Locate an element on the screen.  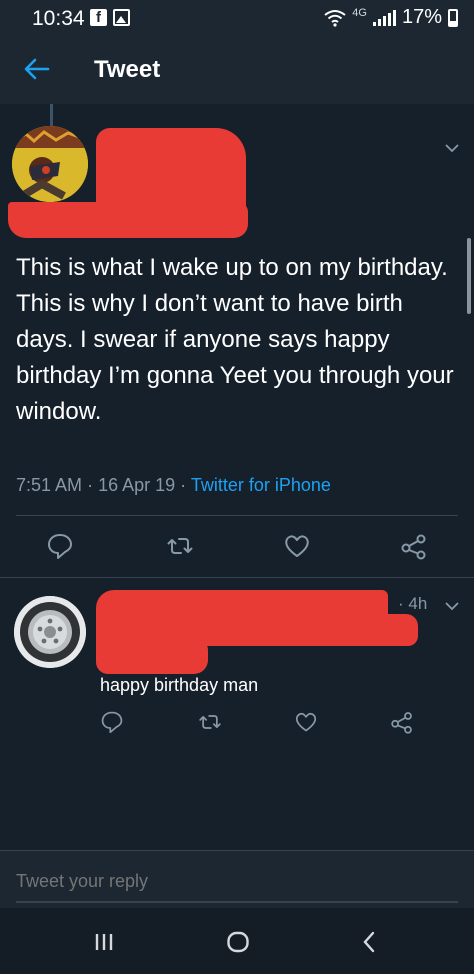
network-type-label: 4G is located at coordinates (359, 12).